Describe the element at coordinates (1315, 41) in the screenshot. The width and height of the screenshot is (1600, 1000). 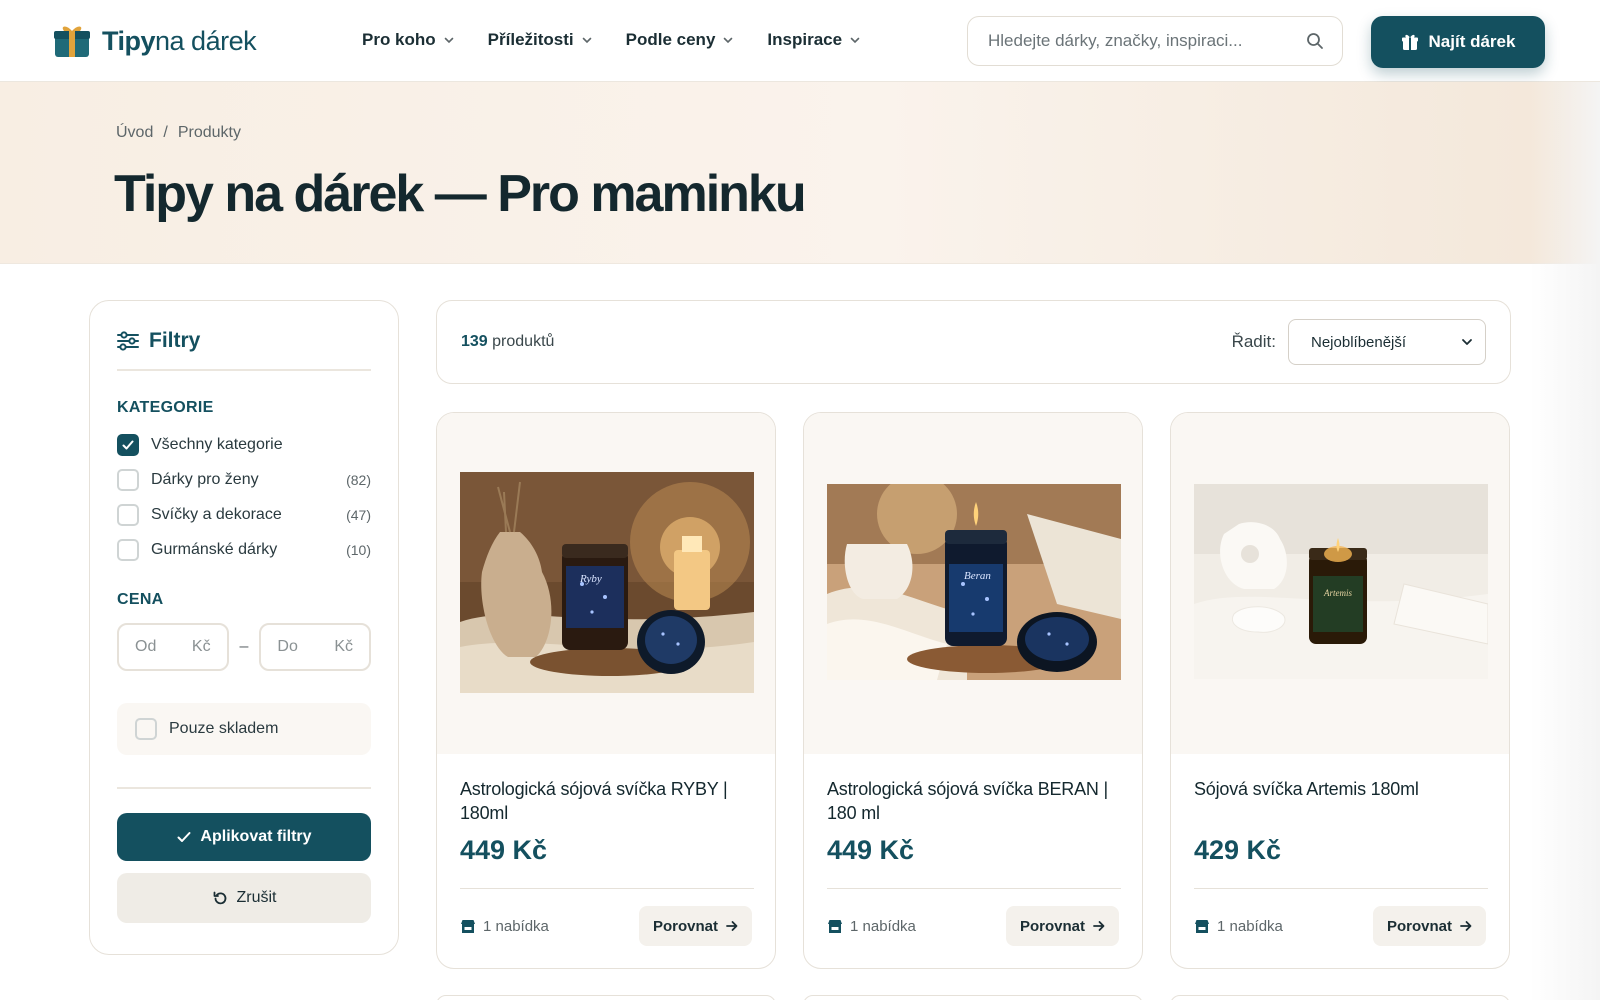
I see `search-icon` at that location.